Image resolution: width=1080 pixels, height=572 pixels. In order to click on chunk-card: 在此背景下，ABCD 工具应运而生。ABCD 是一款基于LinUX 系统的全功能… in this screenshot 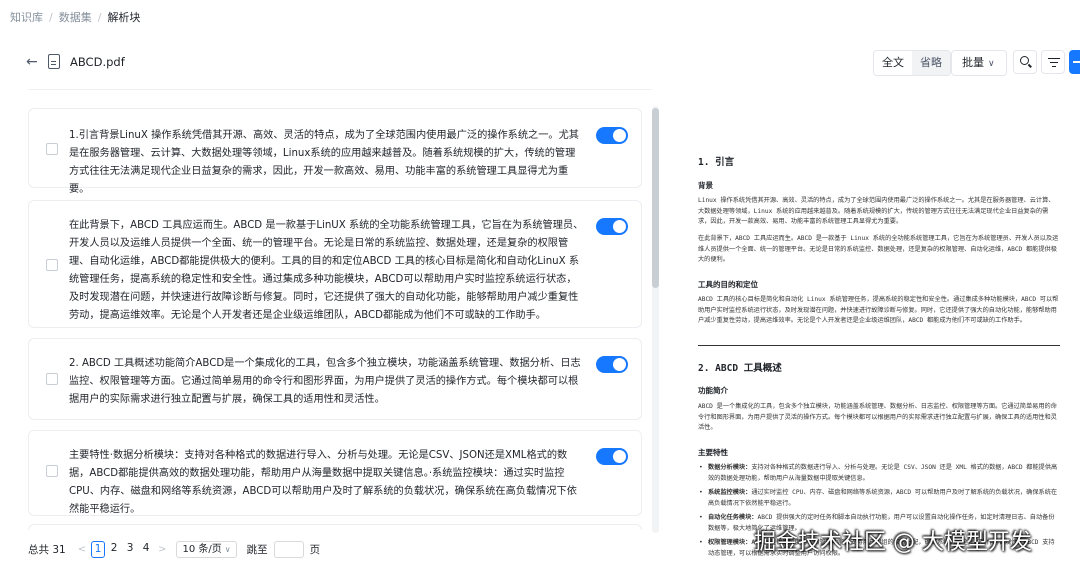, I will do `click(335, 264)`.